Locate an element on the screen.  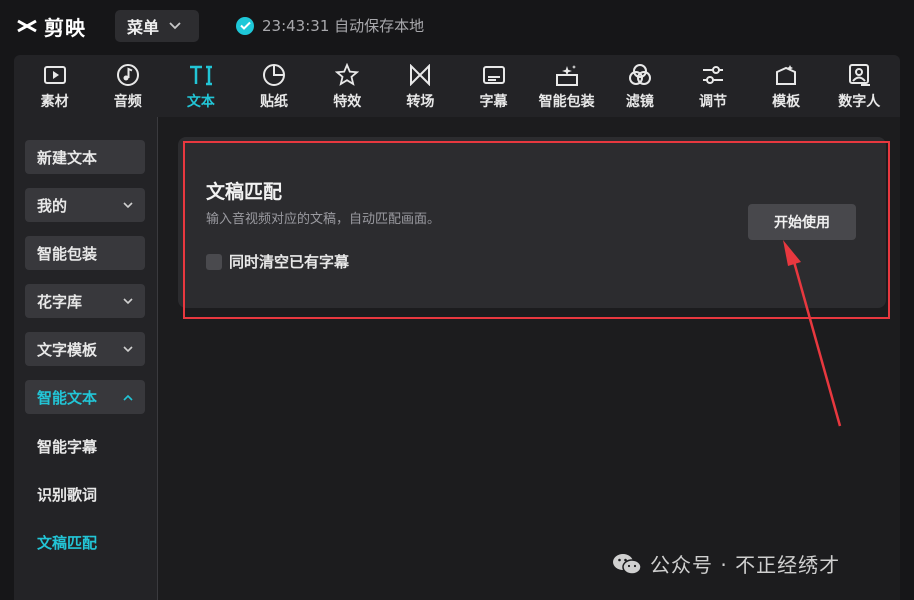
tool-digital-human: 数字人 is located at coordinates (859, 86).